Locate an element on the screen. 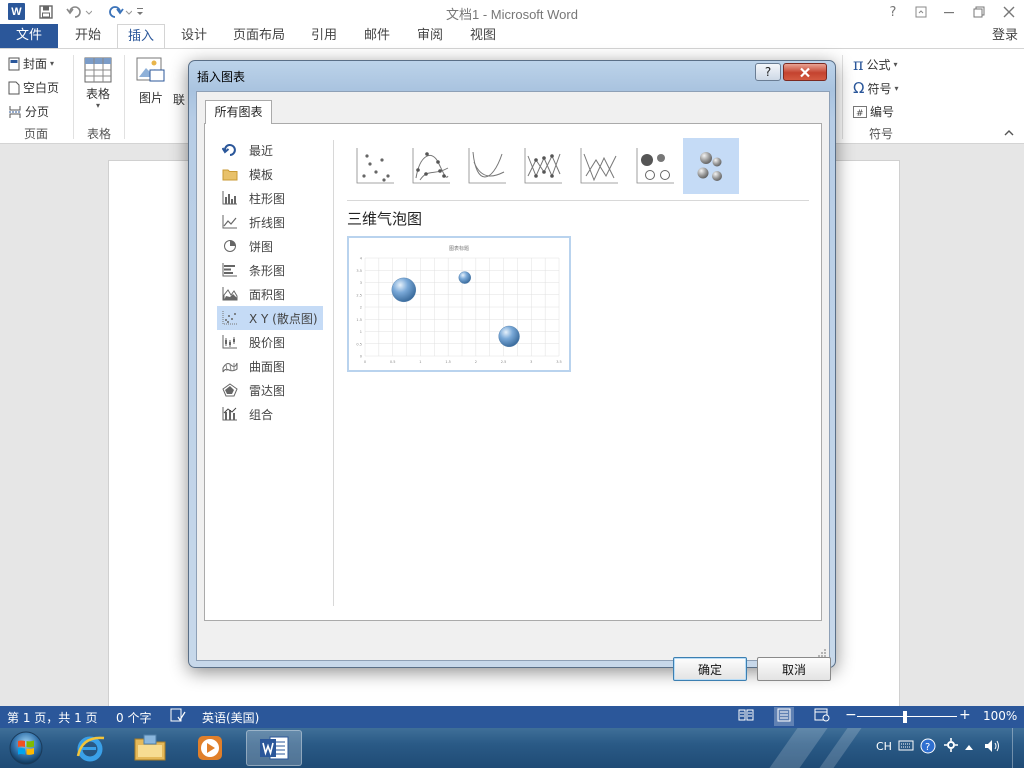 The height and width of the screenshot is (768, 1024). language-indicator: 英语(美国) is located at coordinates (230, 717).